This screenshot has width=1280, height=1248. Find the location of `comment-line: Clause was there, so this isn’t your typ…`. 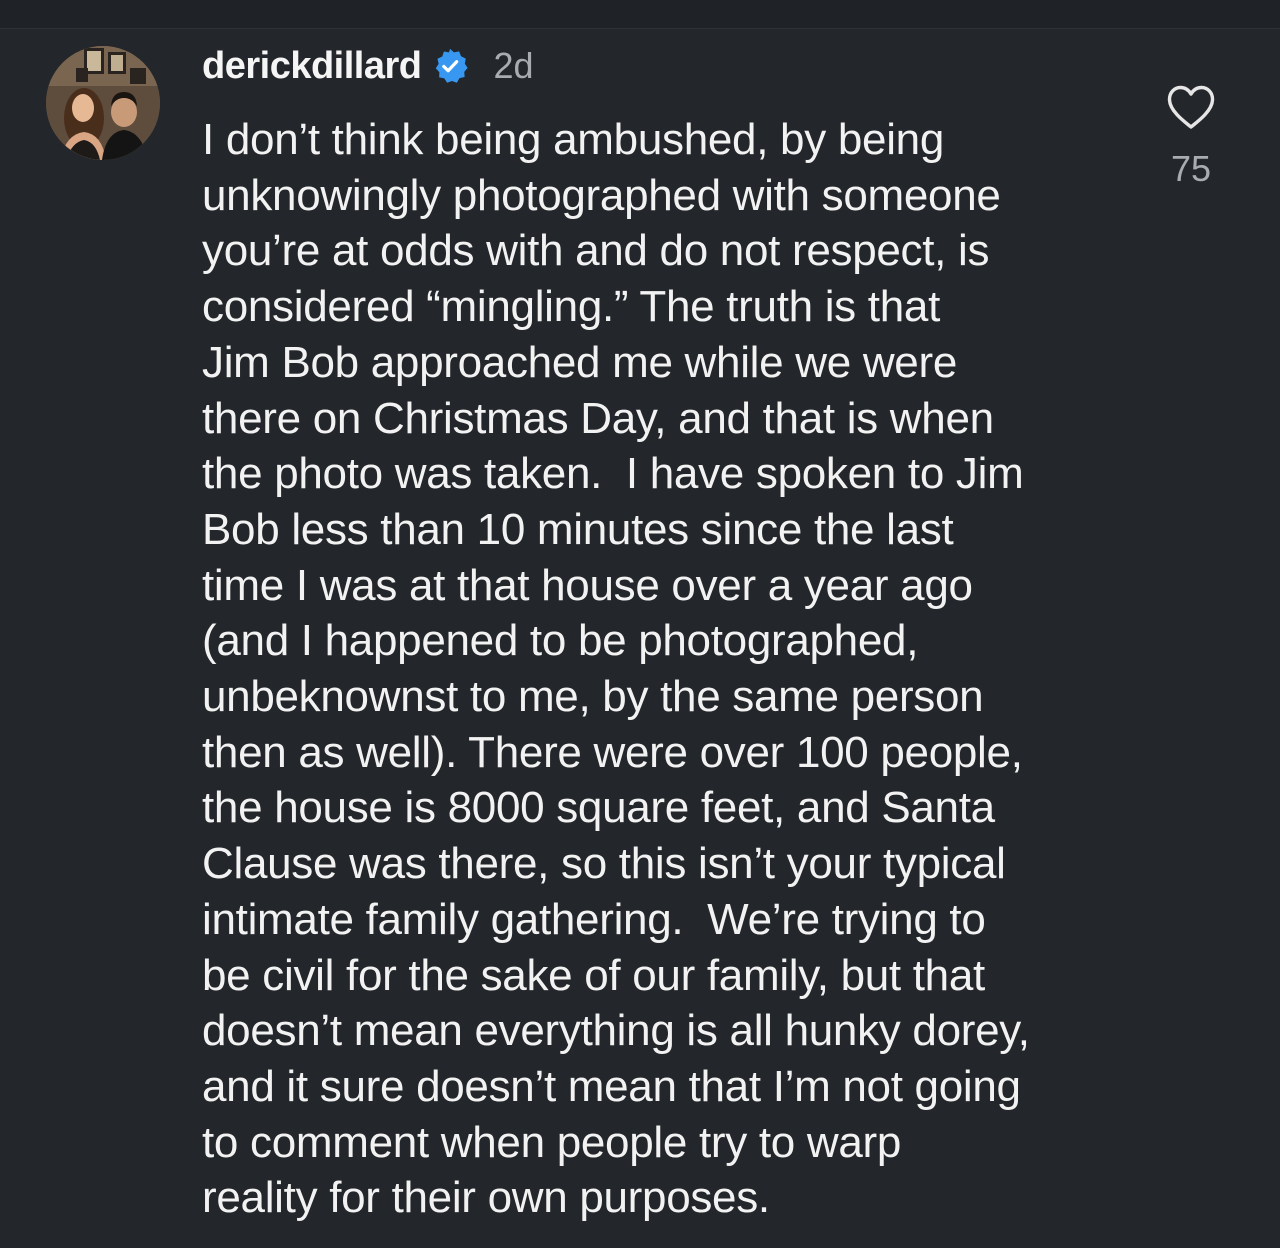

comment-line: Clause was there, so this isn’t your typ… is located at coordinates (604, 864).